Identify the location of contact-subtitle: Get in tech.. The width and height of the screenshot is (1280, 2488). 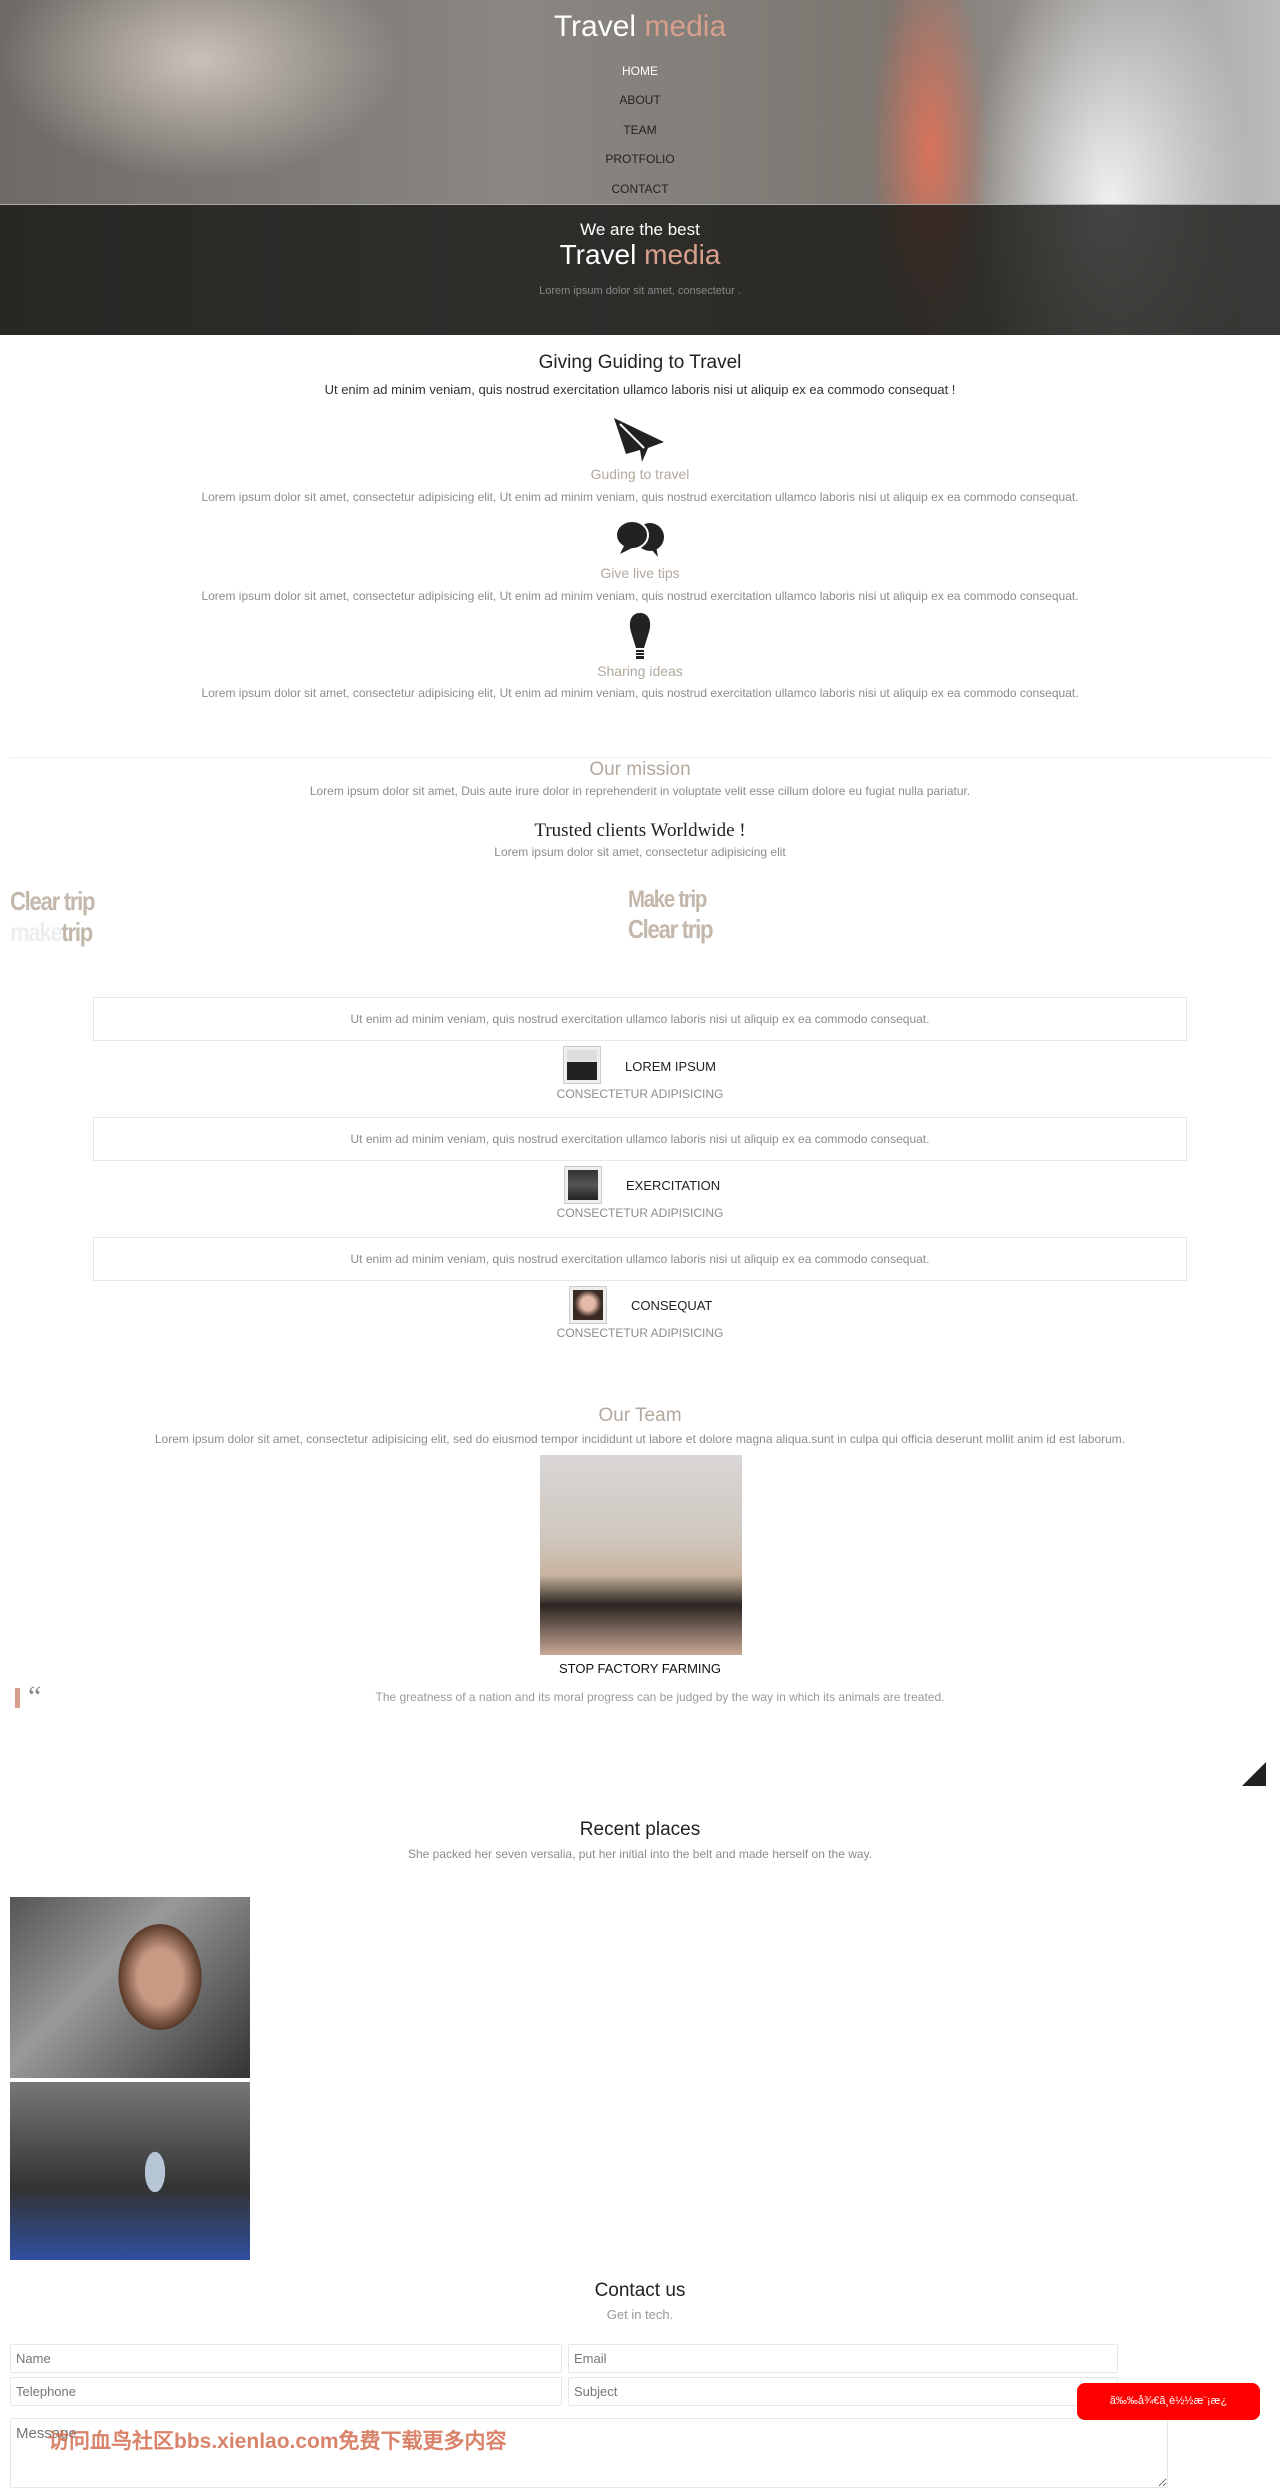
(640, 2314).